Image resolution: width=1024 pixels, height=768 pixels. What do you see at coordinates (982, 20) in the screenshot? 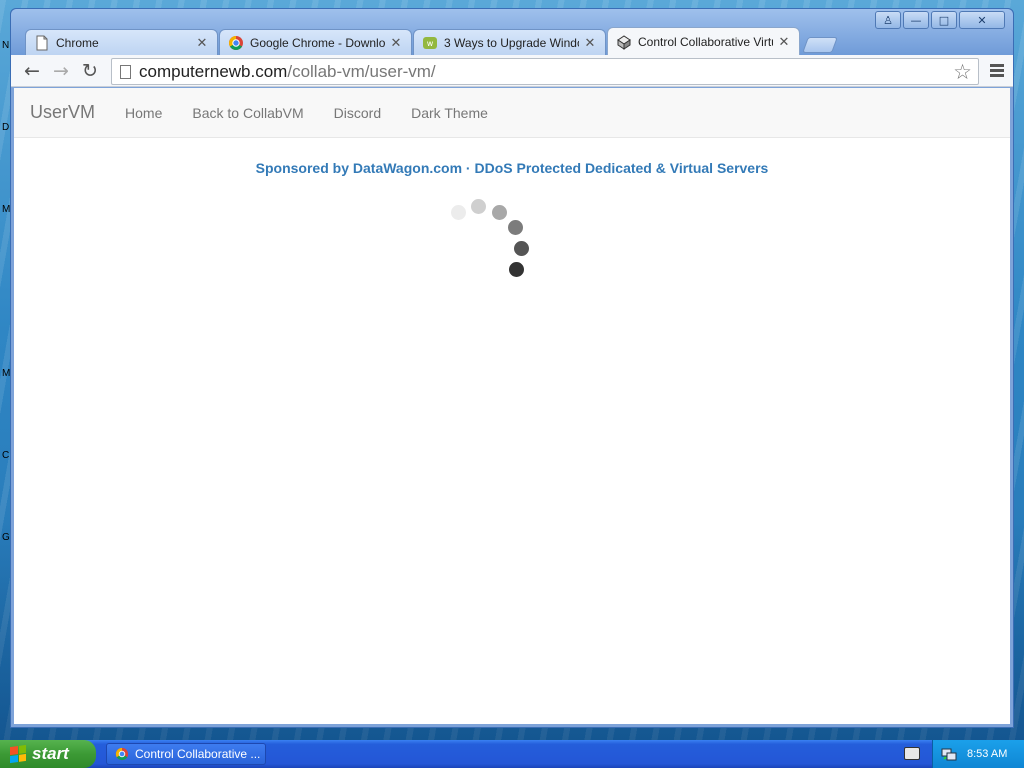
I see `close-window-button: ✕` at bounding box center [982, 20].